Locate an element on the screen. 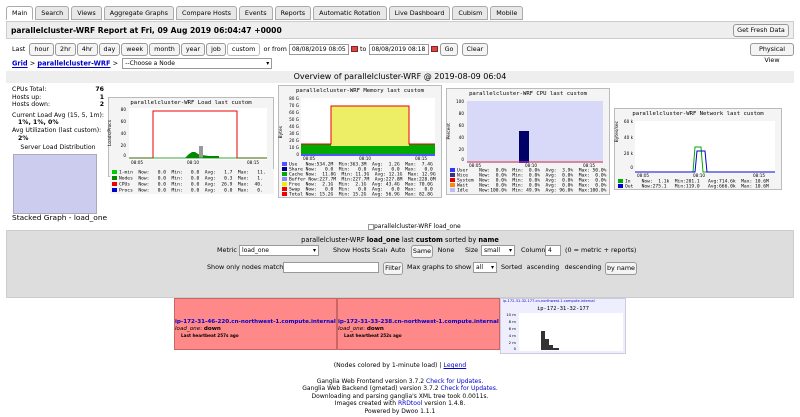 The image size is (800, 417). chevron-down-icon: ▾ is located at coordinates (510, 250).